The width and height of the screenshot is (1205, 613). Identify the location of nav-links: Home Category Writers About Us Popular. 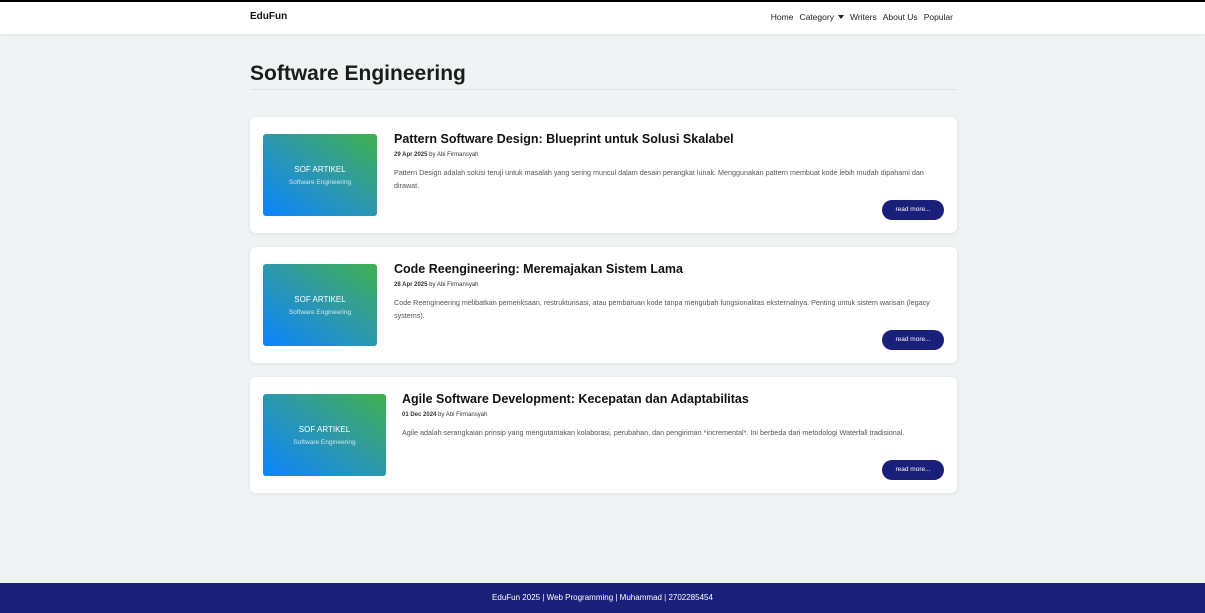
(862, 17).